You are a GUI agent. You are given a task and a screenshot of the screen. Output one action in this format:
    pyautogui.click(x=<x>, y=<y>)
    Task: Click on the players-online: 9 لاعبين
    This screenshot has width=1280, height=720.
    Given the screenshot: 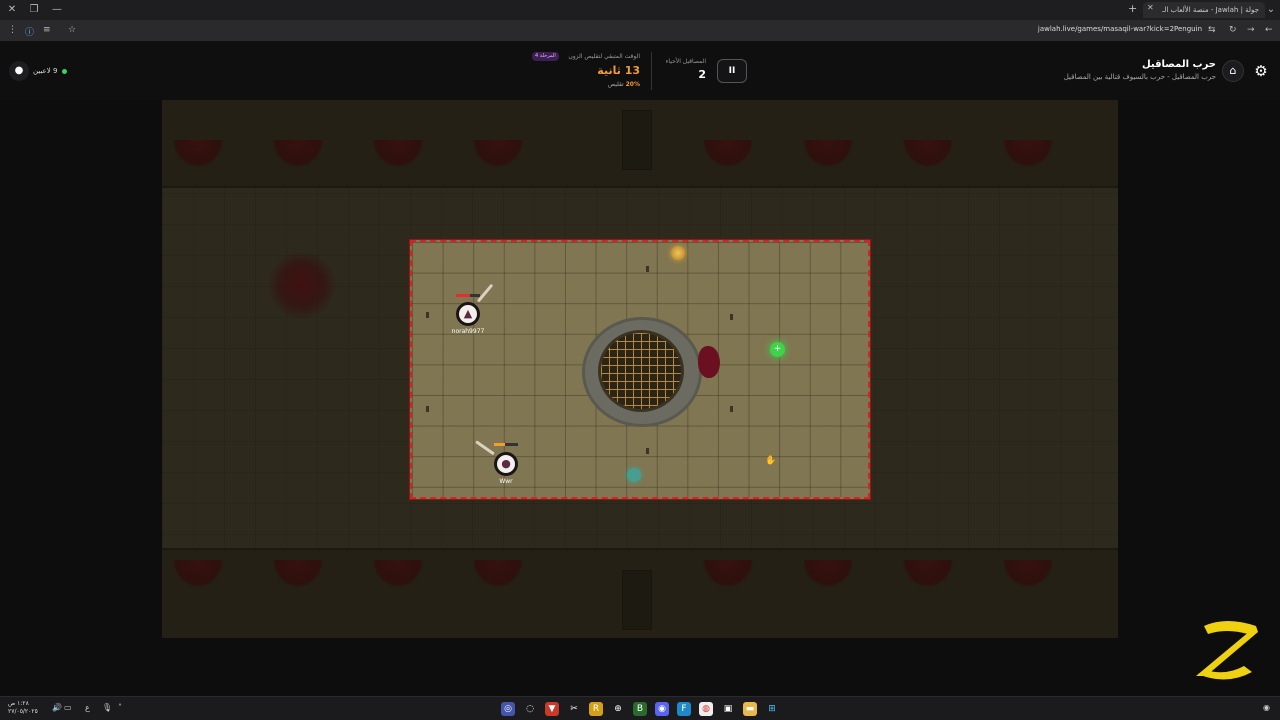 What is the action you would take?
    pyautogui.click(x=50, y=71)
    